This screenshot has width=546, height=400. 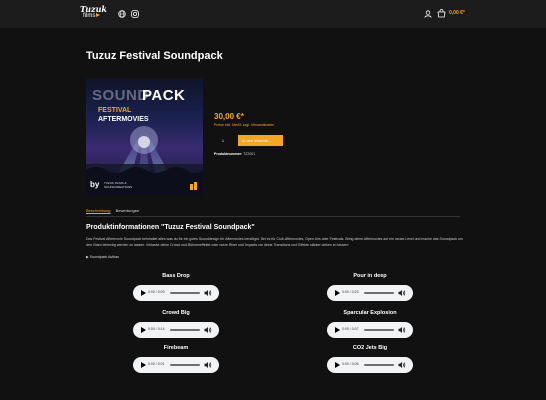 I want to click on audio-time: 0:00 / 0:23, so click(x=350, y=292).